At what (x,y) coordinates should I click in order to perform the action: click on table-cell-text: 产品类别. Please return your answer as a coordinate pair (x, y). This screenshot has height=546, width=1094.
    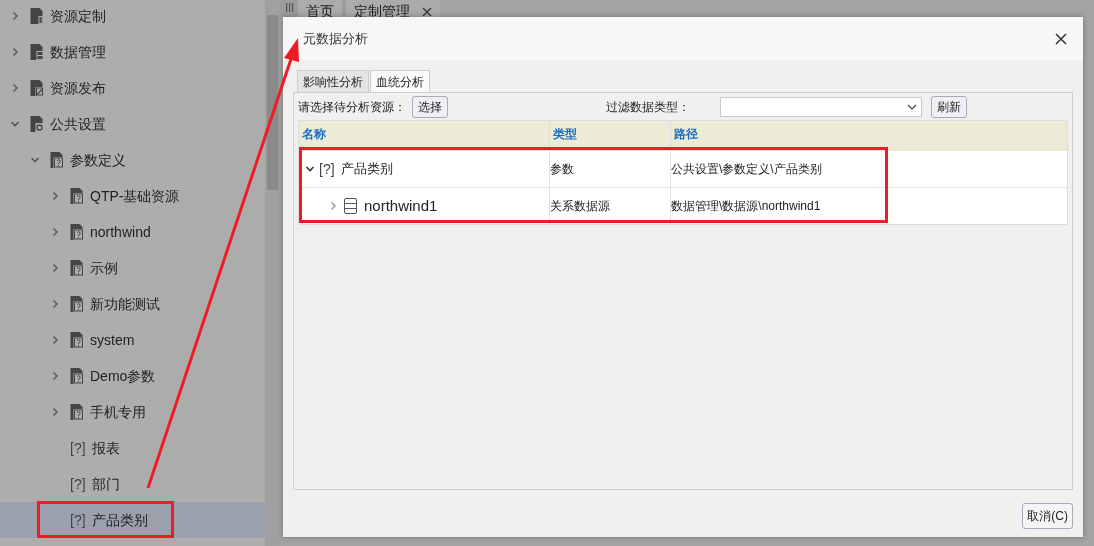
    Looking at the image, I should click on (366, 169).